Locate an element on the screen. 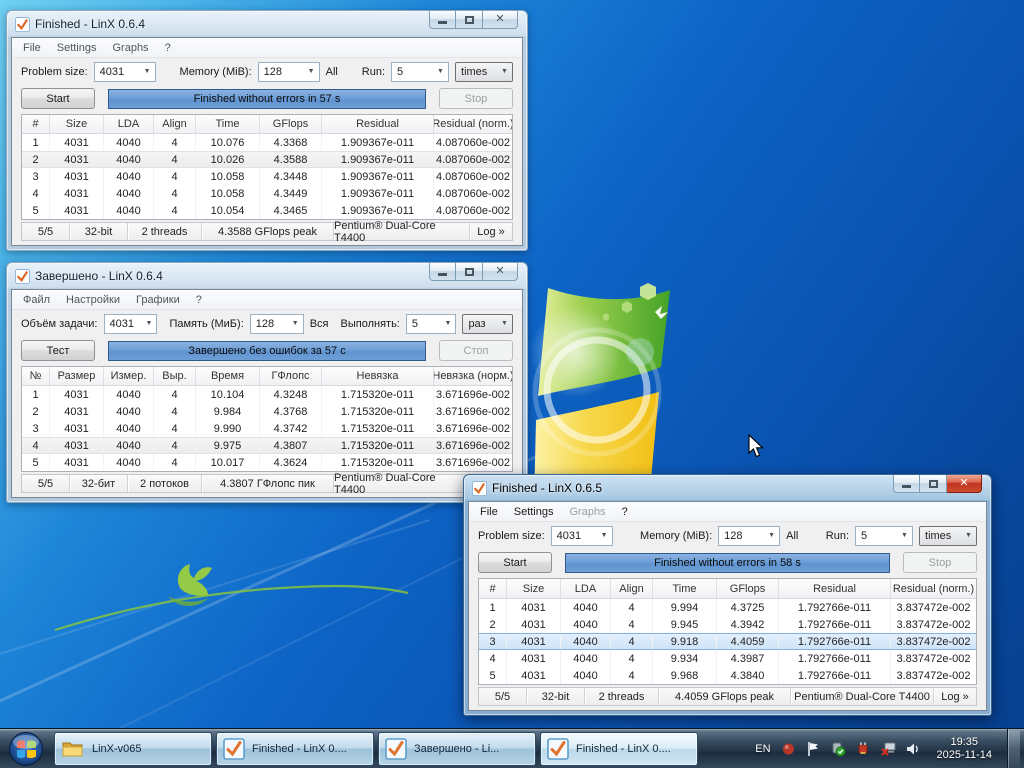 The image size is (1024, 768). menu-item: Настройки is located at coordinates (93, 300).